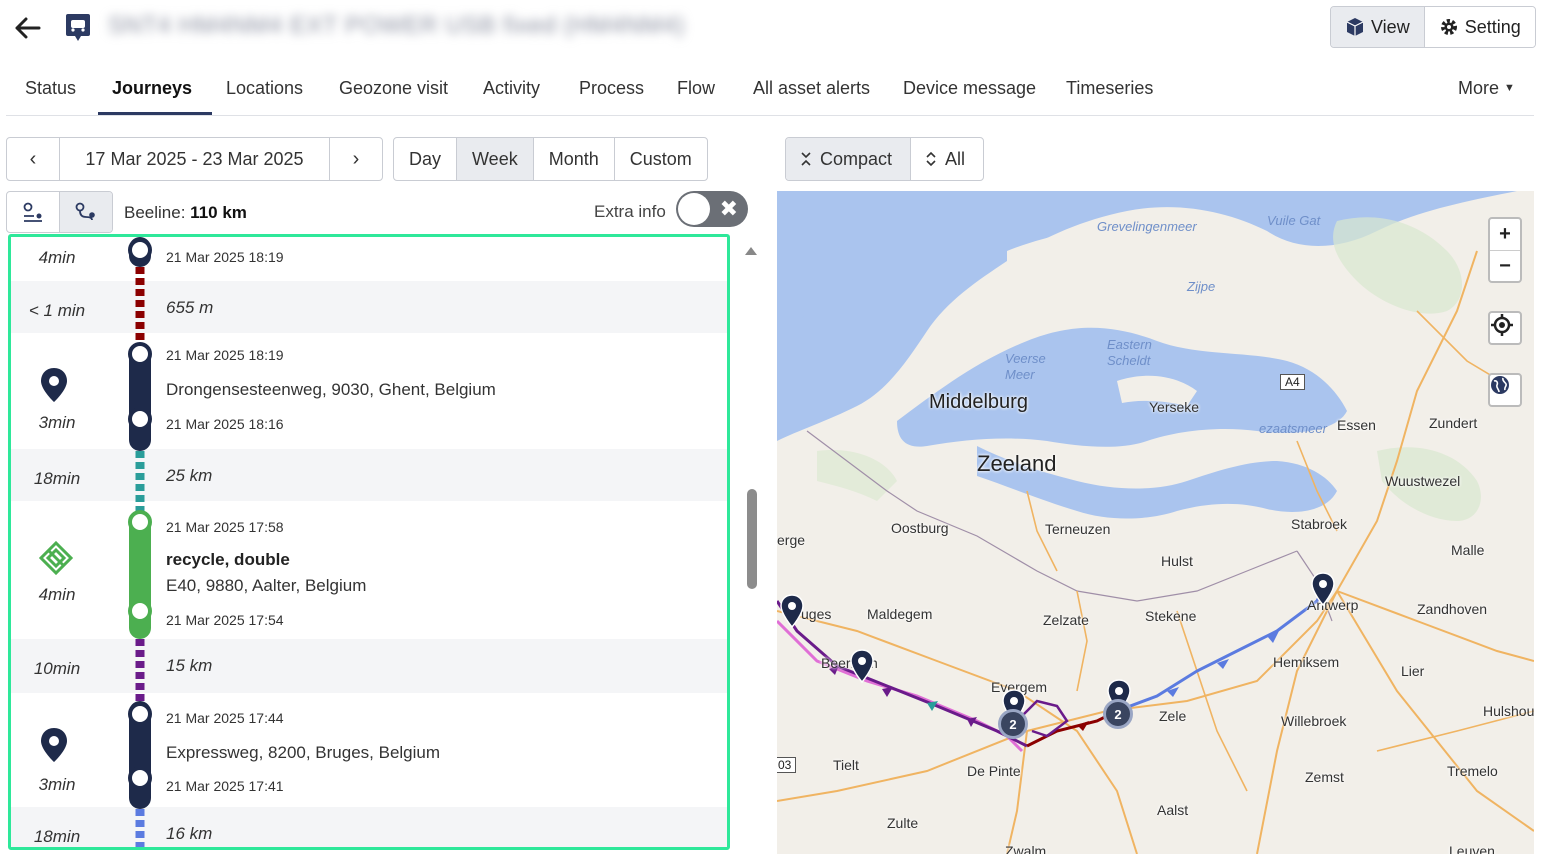 This screenshot has height=854, width=1547. I want to click on map-label: Zemst, so click(1324, 777).